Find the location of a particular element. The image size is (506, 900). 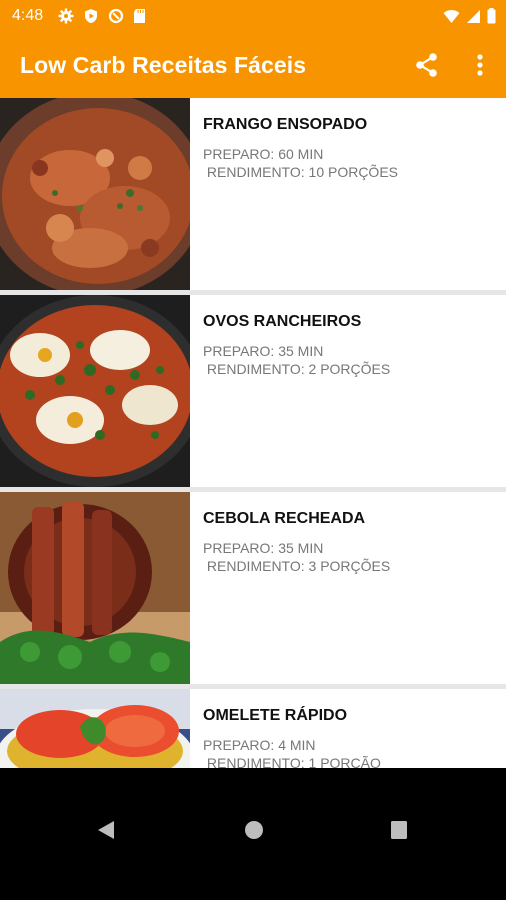

recipe-name: FRANGO ENSOPADO is located at coordinates (285, 124).